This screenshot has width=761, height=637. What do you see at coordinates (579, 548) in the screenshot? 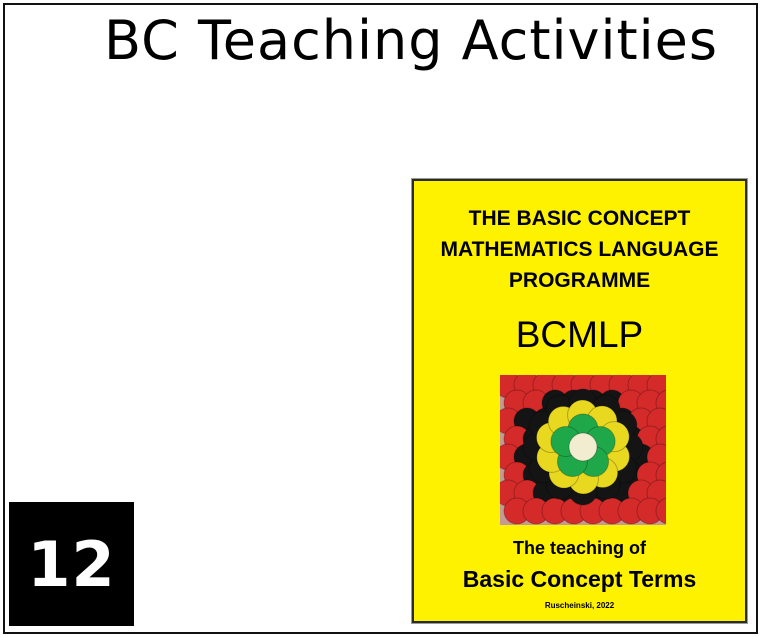
I see `cover-subtitle: The teaching of` at bounding box center [579, 548].